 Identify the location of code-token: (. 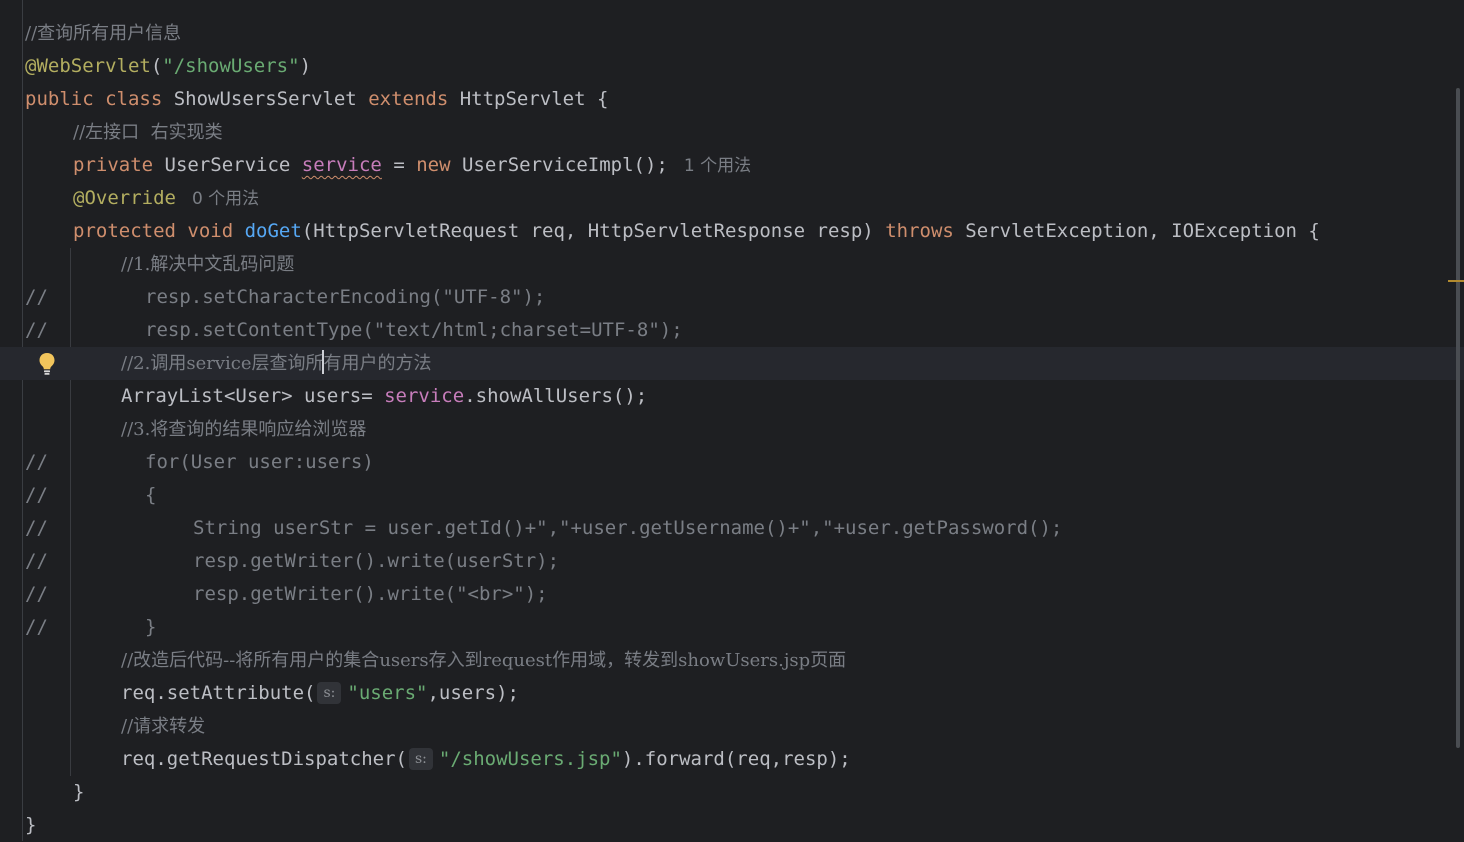
(156, 66).